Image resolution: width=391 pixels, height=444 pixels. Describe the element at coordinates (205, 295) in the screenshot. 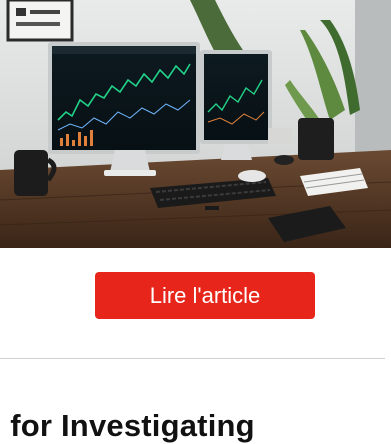

I see `read-article-button: Lire l'article` at that location.